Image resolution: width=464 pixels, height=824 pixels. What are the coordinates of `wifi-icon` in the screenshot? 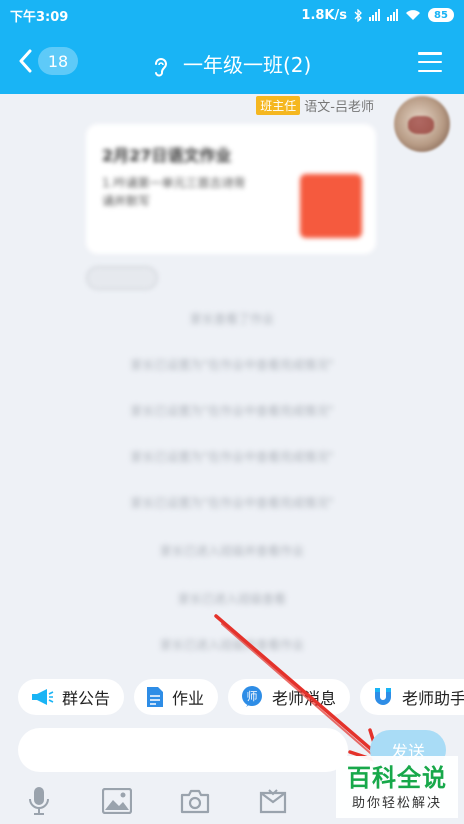 It's located at (413, 15).